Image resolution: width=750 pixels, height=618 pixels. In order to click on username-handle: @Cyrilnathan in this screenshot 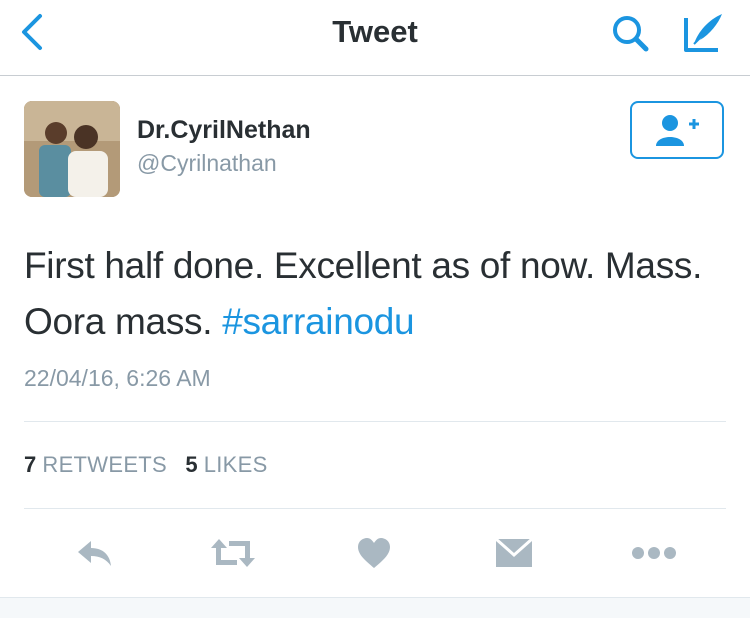, I will do `click(207, 163)`.